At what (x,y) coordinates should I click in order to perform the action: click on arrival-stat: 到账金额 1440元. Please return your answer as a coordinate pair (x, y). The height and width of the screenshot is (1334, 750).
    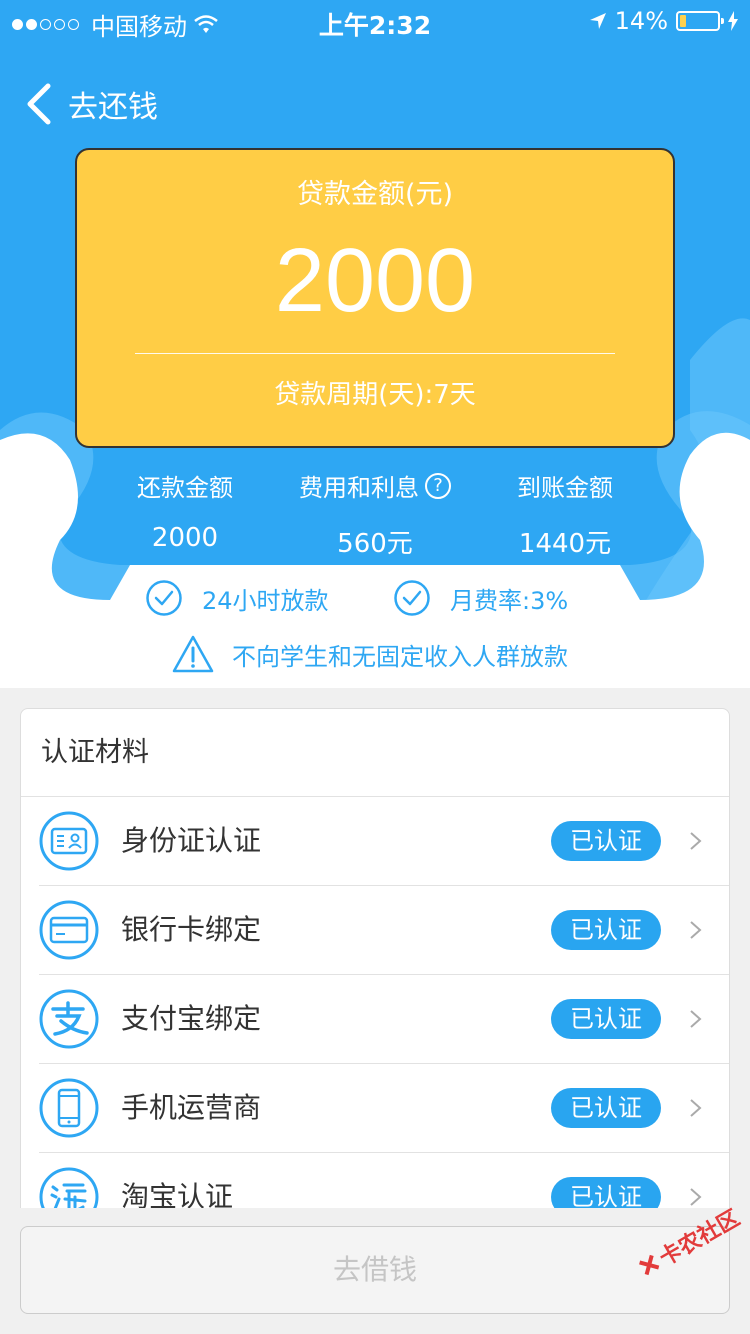
    Looking at the image, I should click on (565, 514).